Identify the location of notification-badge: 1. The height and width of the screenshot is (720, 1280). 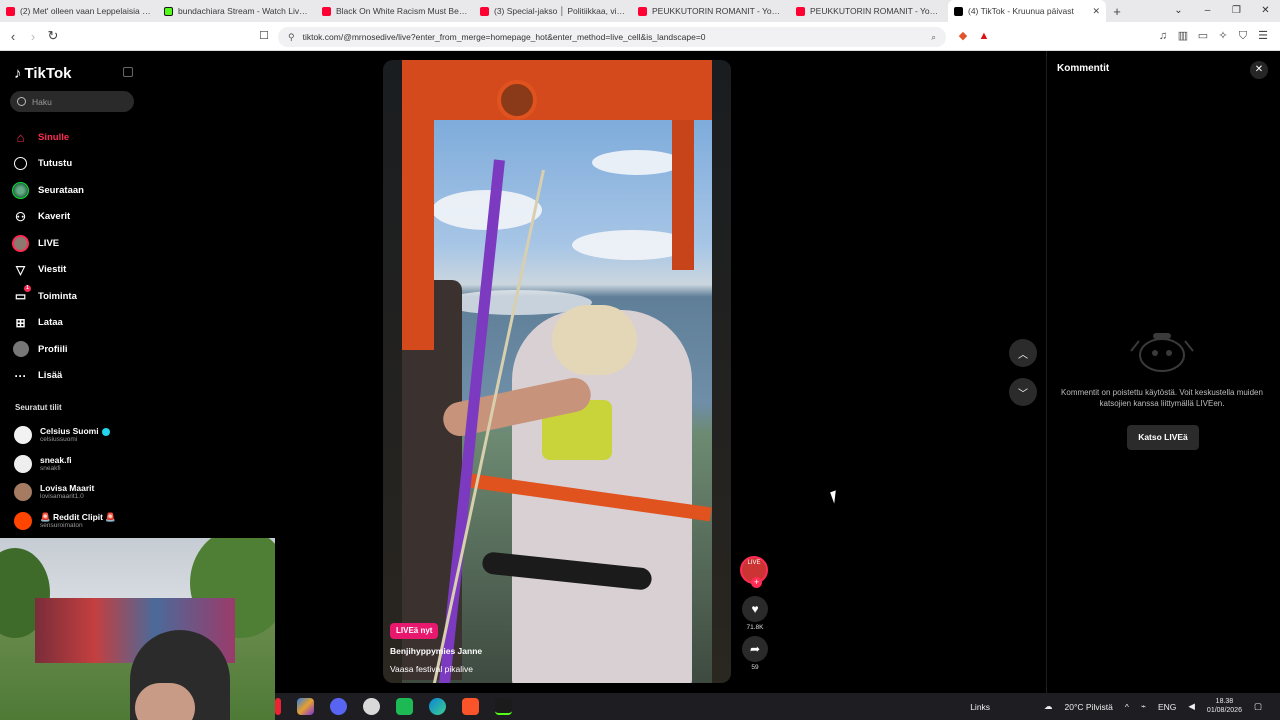
(27, 288).